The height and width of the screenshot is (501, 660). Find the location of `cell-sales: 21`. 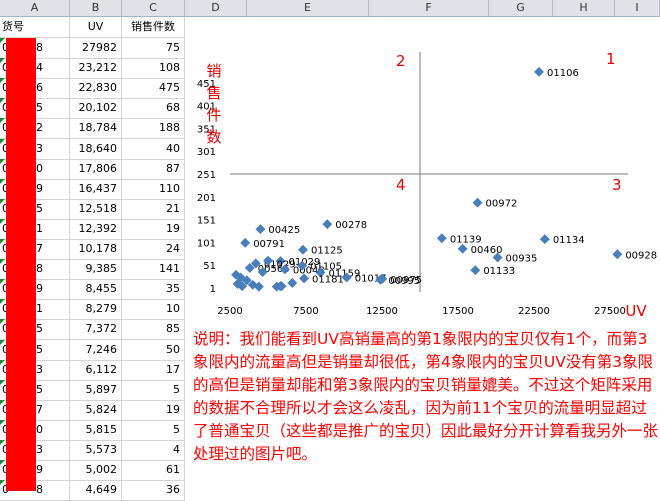

cell-sales: 21 is located at coordinates (153, 209).